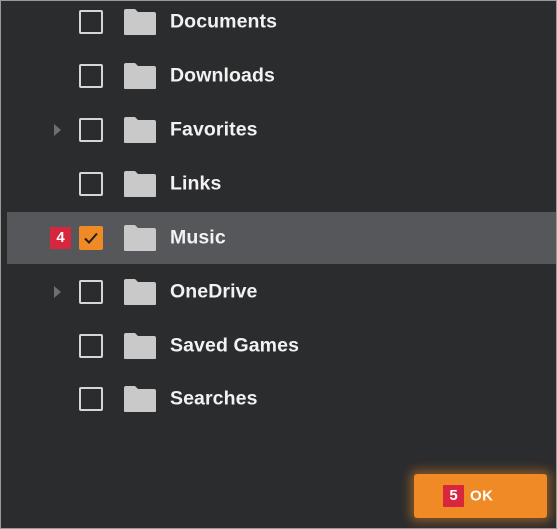 This screenshot has height=529, width=557. I want to click on folder-row-onedrive: OneDrive, so click(281, 292).